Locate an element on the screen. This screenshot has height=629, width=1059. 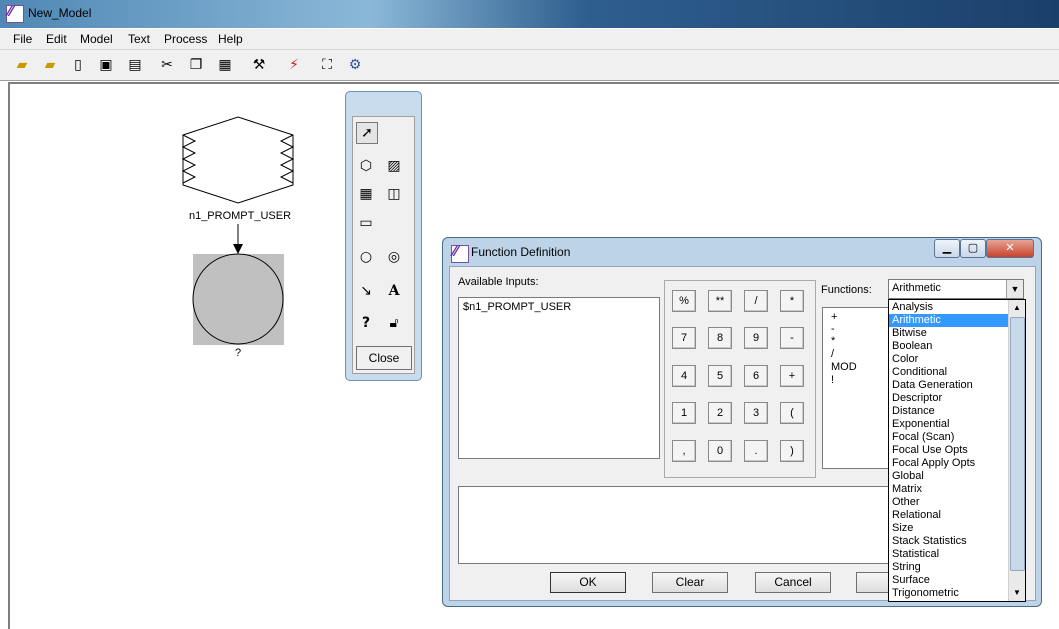
category-option: Stack Statistics is located at coordinates (949, 541).